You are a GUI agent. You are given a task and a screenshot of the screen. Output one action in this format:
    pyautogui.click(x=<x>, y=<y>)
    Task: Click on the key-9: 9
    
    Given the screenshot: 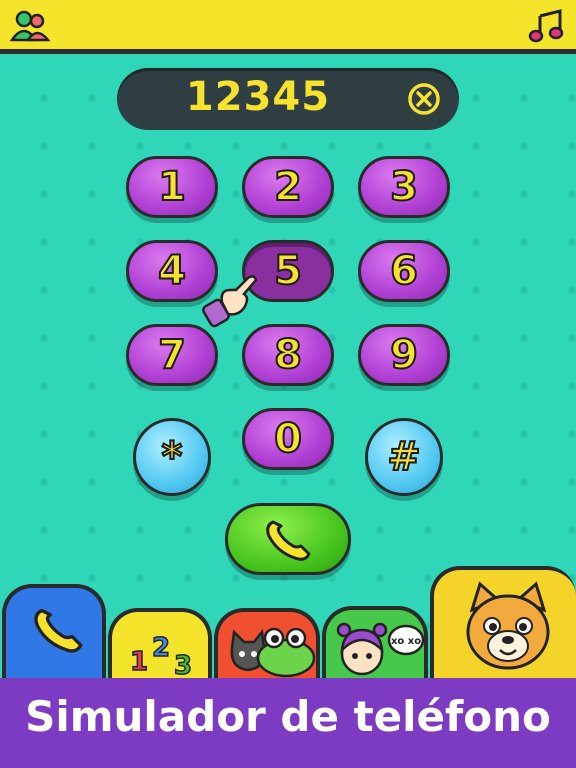 What is the action you would take?
    pyautogui.click(x=404, y=355)
    